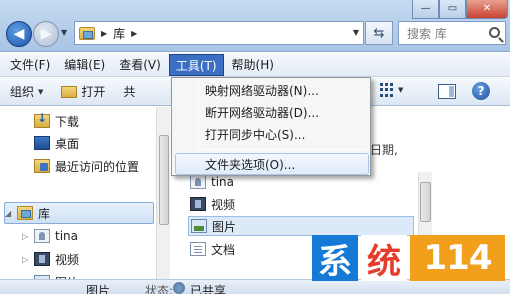 The height and width of the screenshot is (294, 510). What do you see at coordinates (452, 9) in the screenshot?
I see `maximize-button: ▭` at bounding box center [452, 9].